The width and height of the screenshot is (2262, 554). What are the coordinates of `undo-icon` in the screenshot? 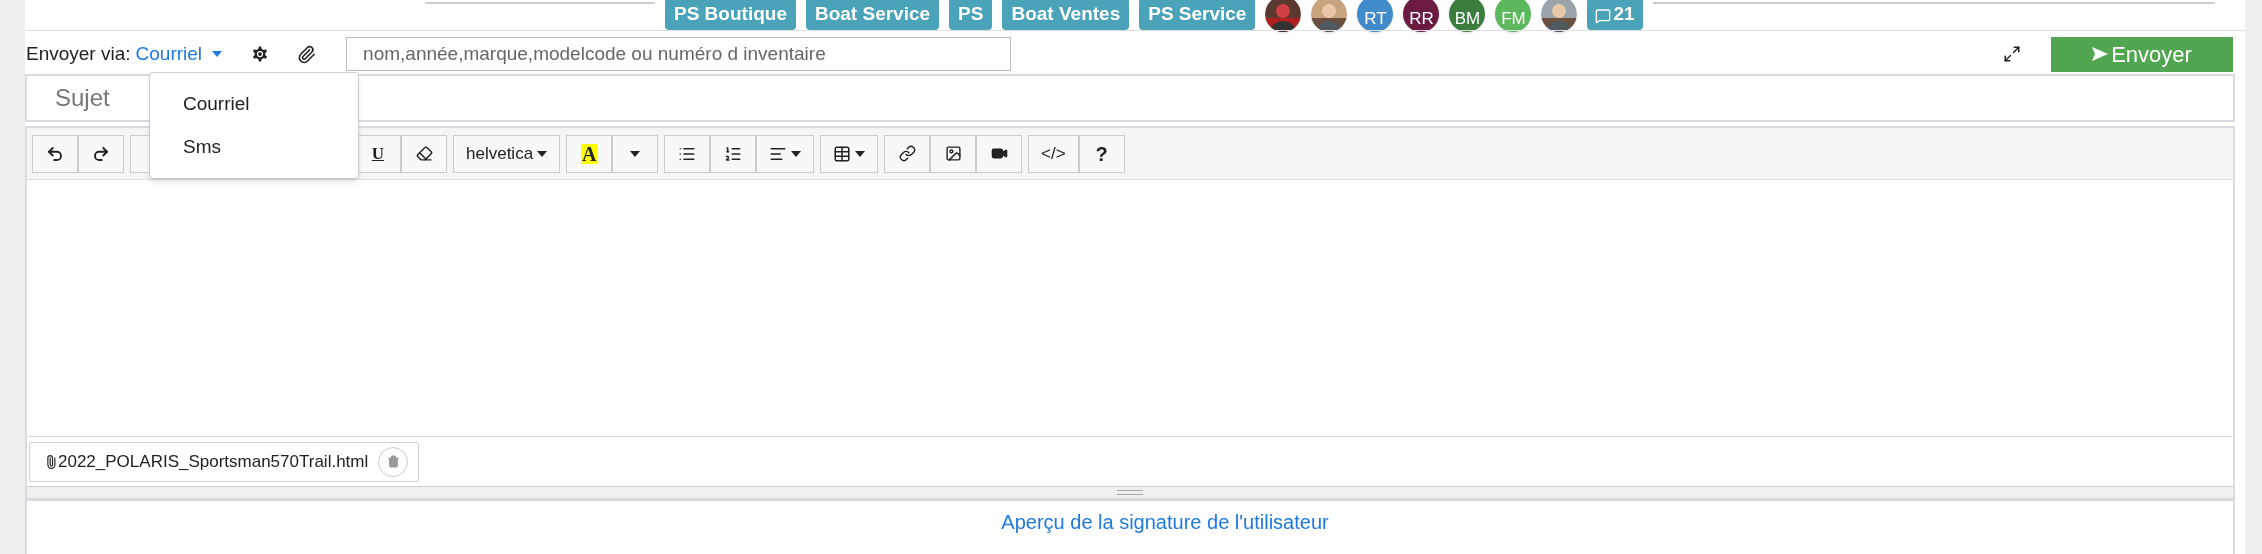 It's located at (55, 153).